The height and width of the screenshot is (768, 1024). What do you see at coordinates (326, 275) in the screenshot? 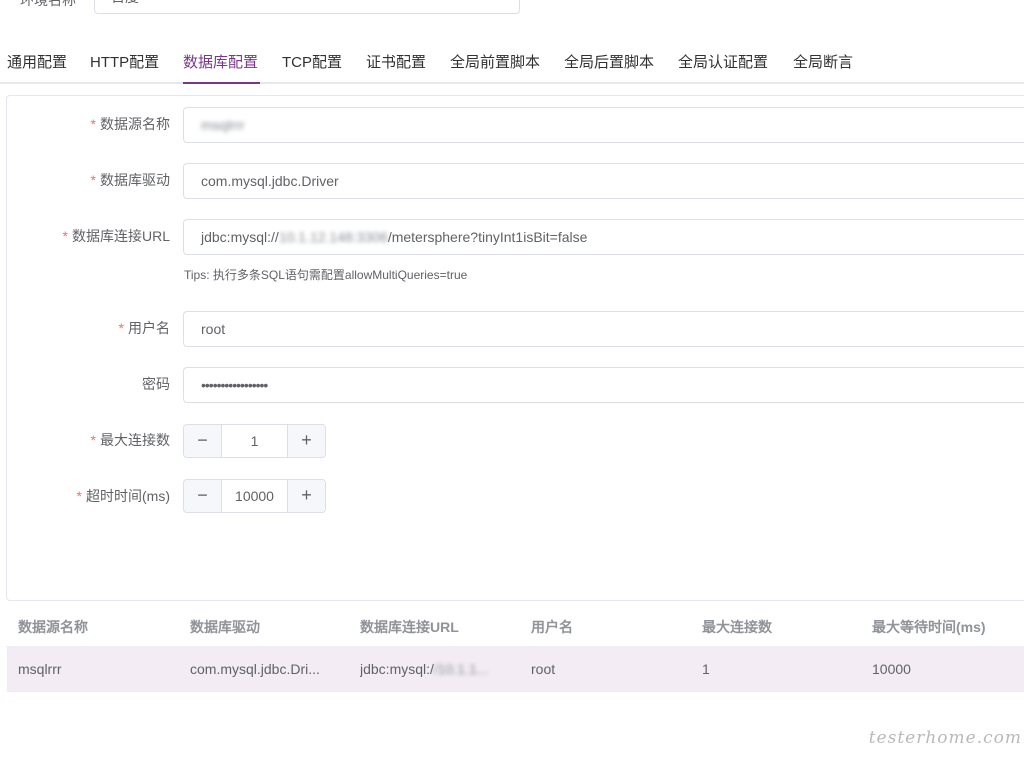
I see `url-tips: Tips: 执行多条SQL语句需配置allowMultiQueries=true` at bounding box center [326, 275].